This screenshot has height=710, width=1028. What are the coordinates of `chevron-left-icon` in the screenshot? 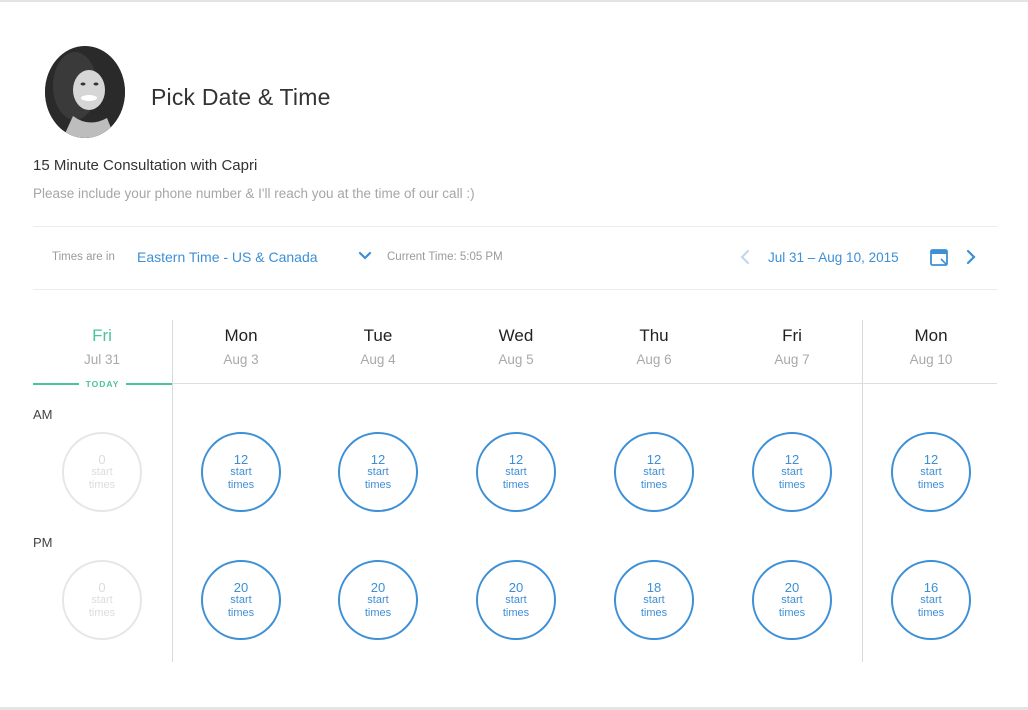 It's located at (746, 257).